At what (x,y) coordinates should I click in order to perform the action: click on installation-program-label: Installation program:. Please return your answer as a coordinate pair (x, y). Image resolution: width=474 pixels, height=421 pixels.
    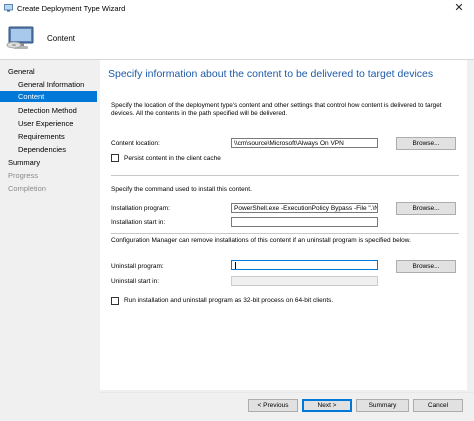
    Looking at the image, I should click on (140, 208).